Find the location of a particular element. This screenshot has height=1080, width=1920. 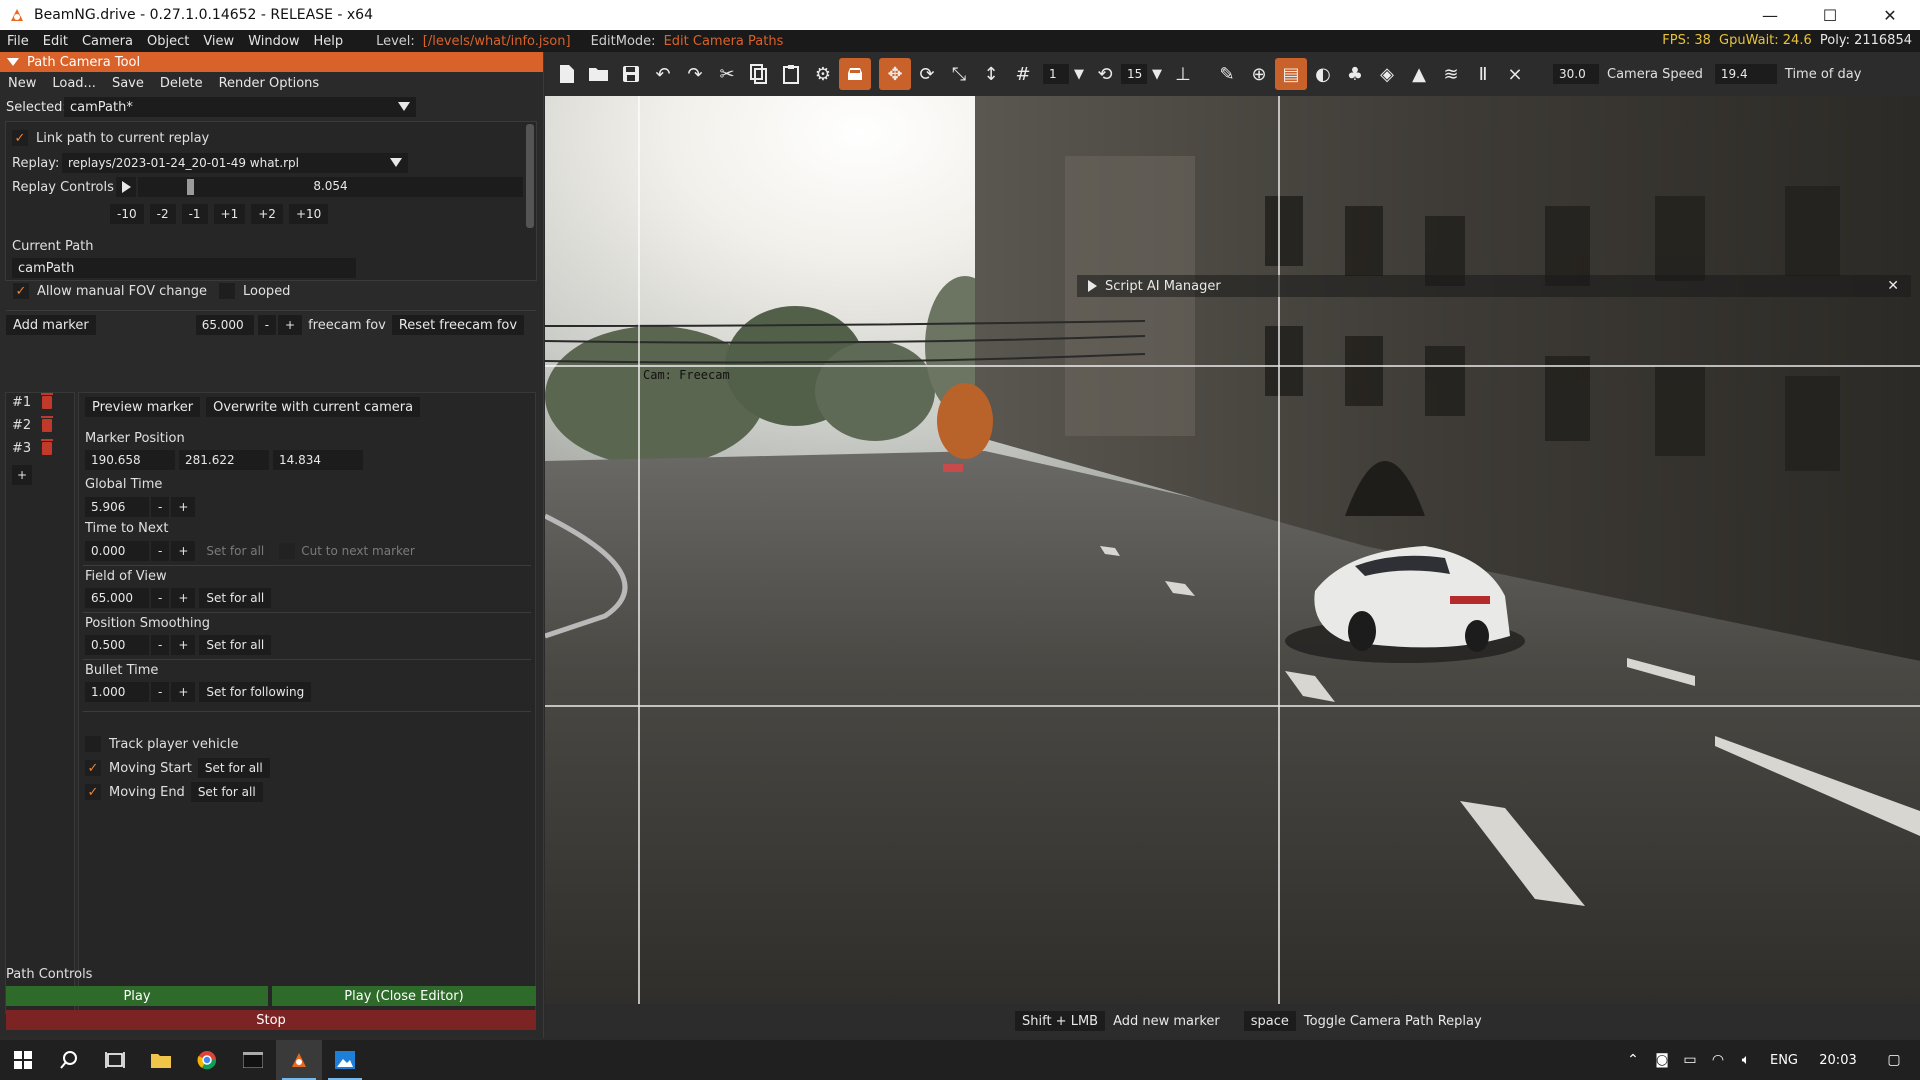

menu-view: View is located at coordinates (218, 41).